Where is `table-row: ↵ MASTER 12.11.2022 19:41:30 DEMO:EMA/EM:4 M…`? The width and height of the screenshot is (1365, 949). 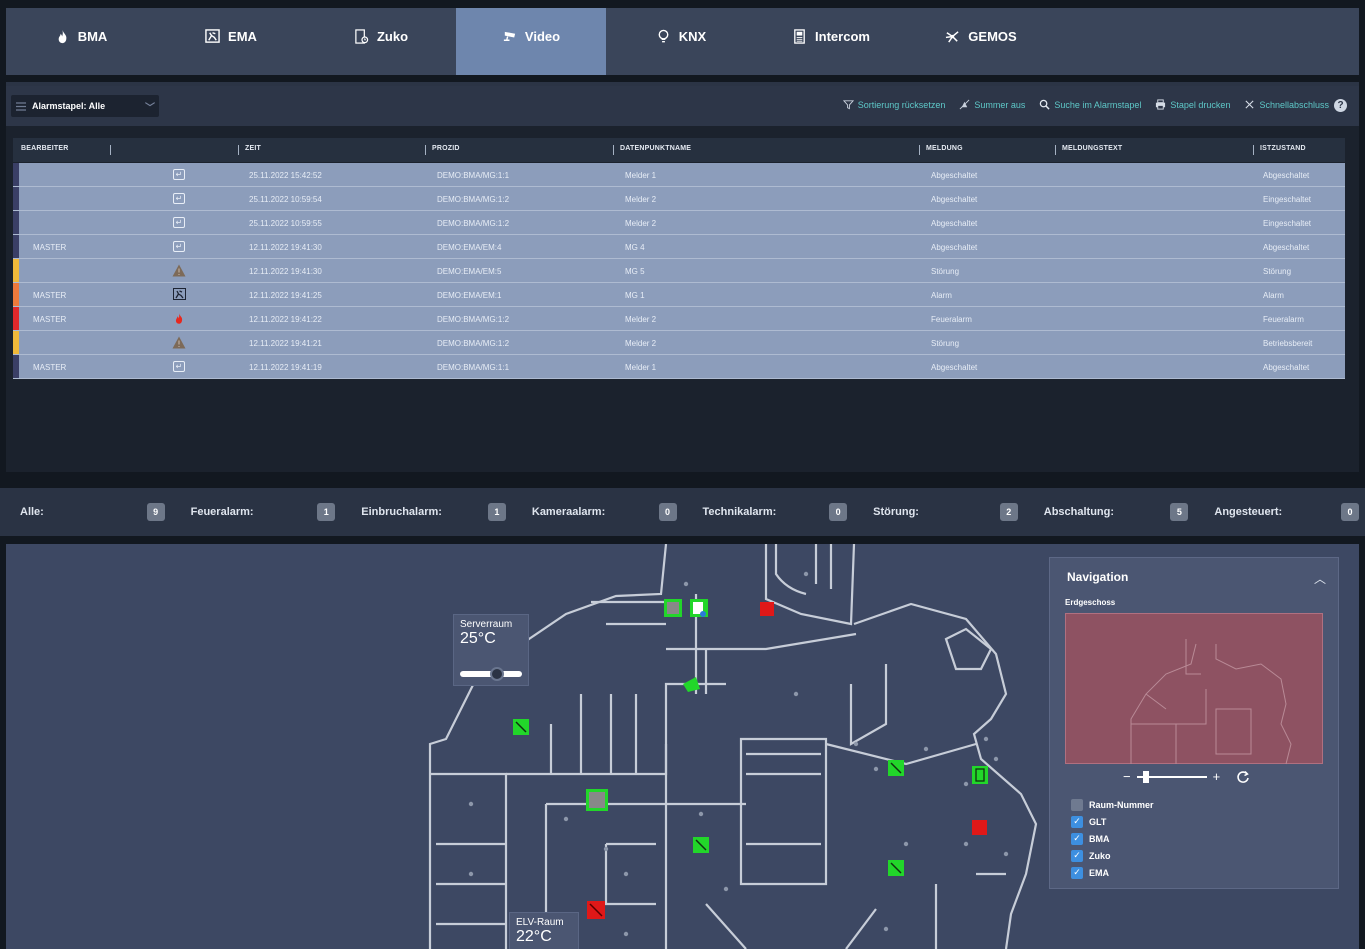
table-row: ↵ MASTER 12.11.2022 19:41:30 DEMO:EMA/EM:4 M… is located at coordinates (679, 247).